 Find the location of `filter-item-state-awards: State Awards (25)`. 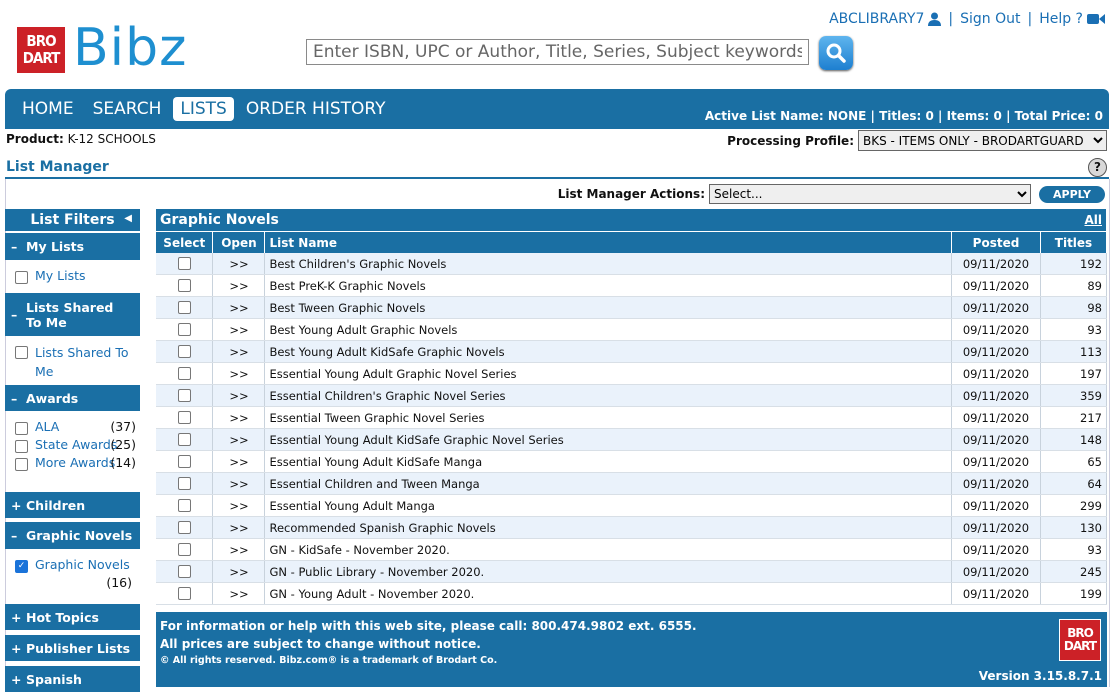

filter-item-state-awards: State Awards (25) is located at coordinates (75, 445).